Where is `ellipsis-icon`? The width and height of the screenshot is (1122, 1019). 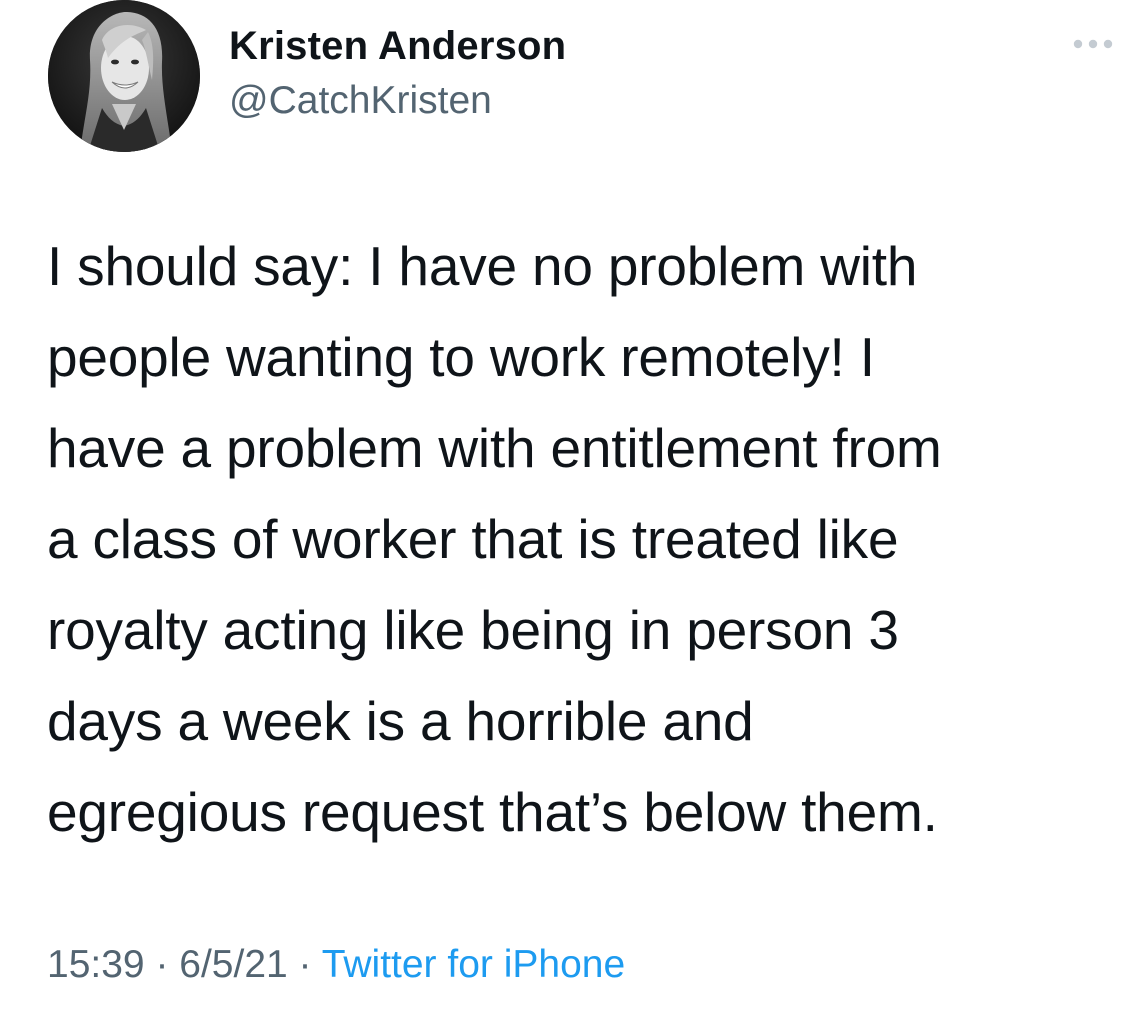
ellipsis-icon is located at coordinates (1093, 44).